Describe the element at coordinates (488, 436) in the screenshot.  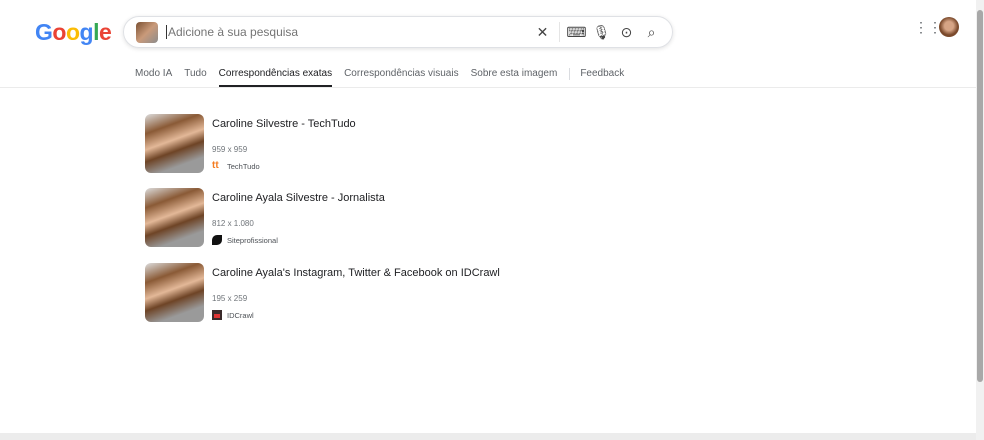
I see `horizontal-scrollbar` at that location.